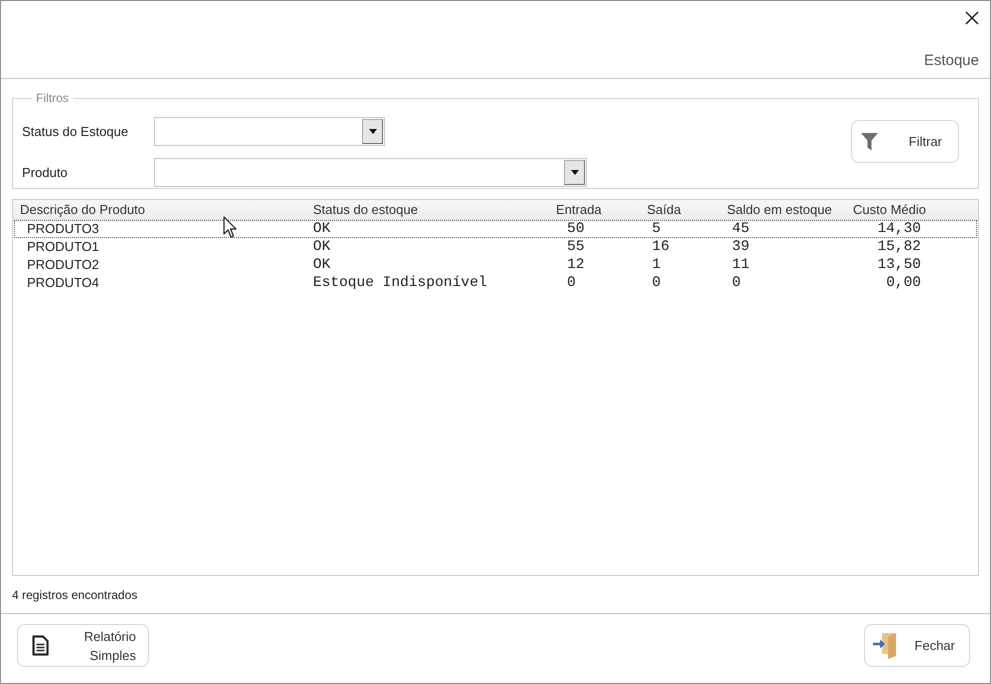  What do you see at coordinates (741, 265) in the screenshot?
I see `table-cell: 11` at bounding box center [741, 265].